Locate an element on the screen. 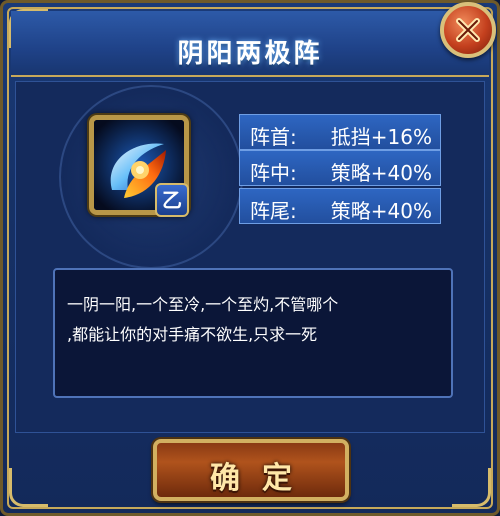 The image size is (500, 516). stat-row-middle: 阵中: 策略+40% is located at coordinates (340, 168).